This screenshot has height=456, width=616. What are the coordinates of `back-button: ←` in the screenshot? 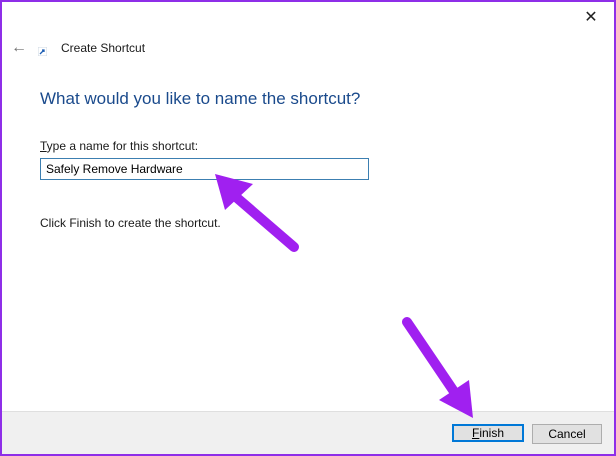 It's located at (19, 48).